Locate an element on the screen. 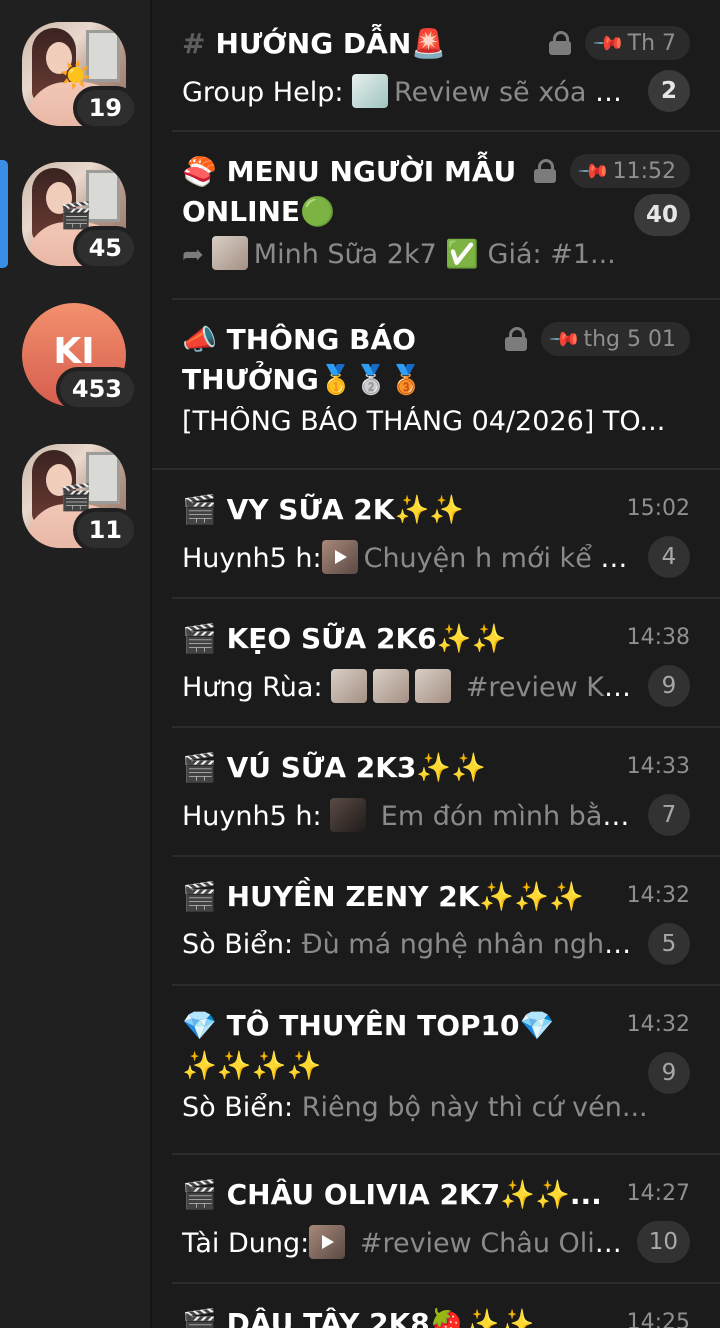 The height and width of the screenshot is (1328, 720). unread-badge: 11 is located at coordinates (105, 530).